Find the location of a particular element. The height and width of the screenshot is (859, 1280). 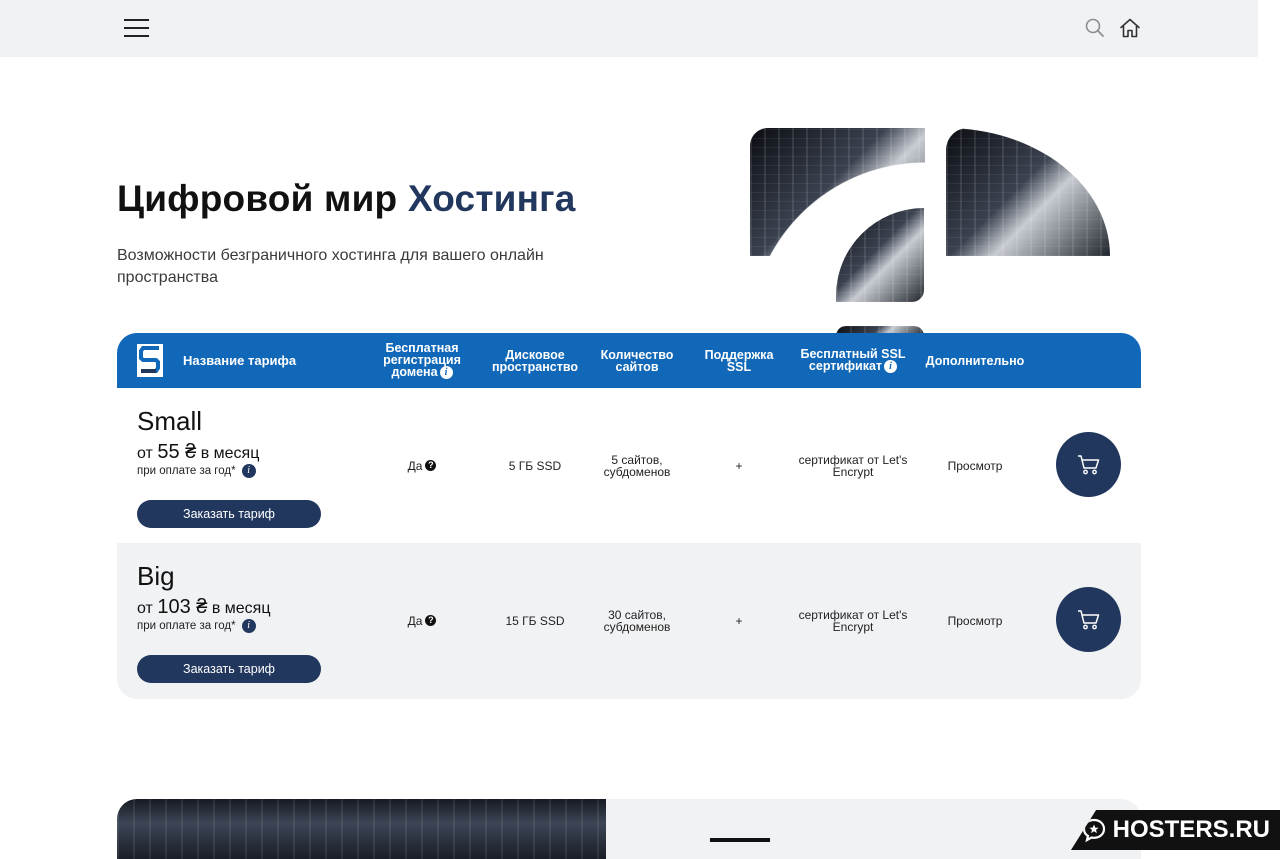

hero-datacenter-image is located at coordinates (930, 231).